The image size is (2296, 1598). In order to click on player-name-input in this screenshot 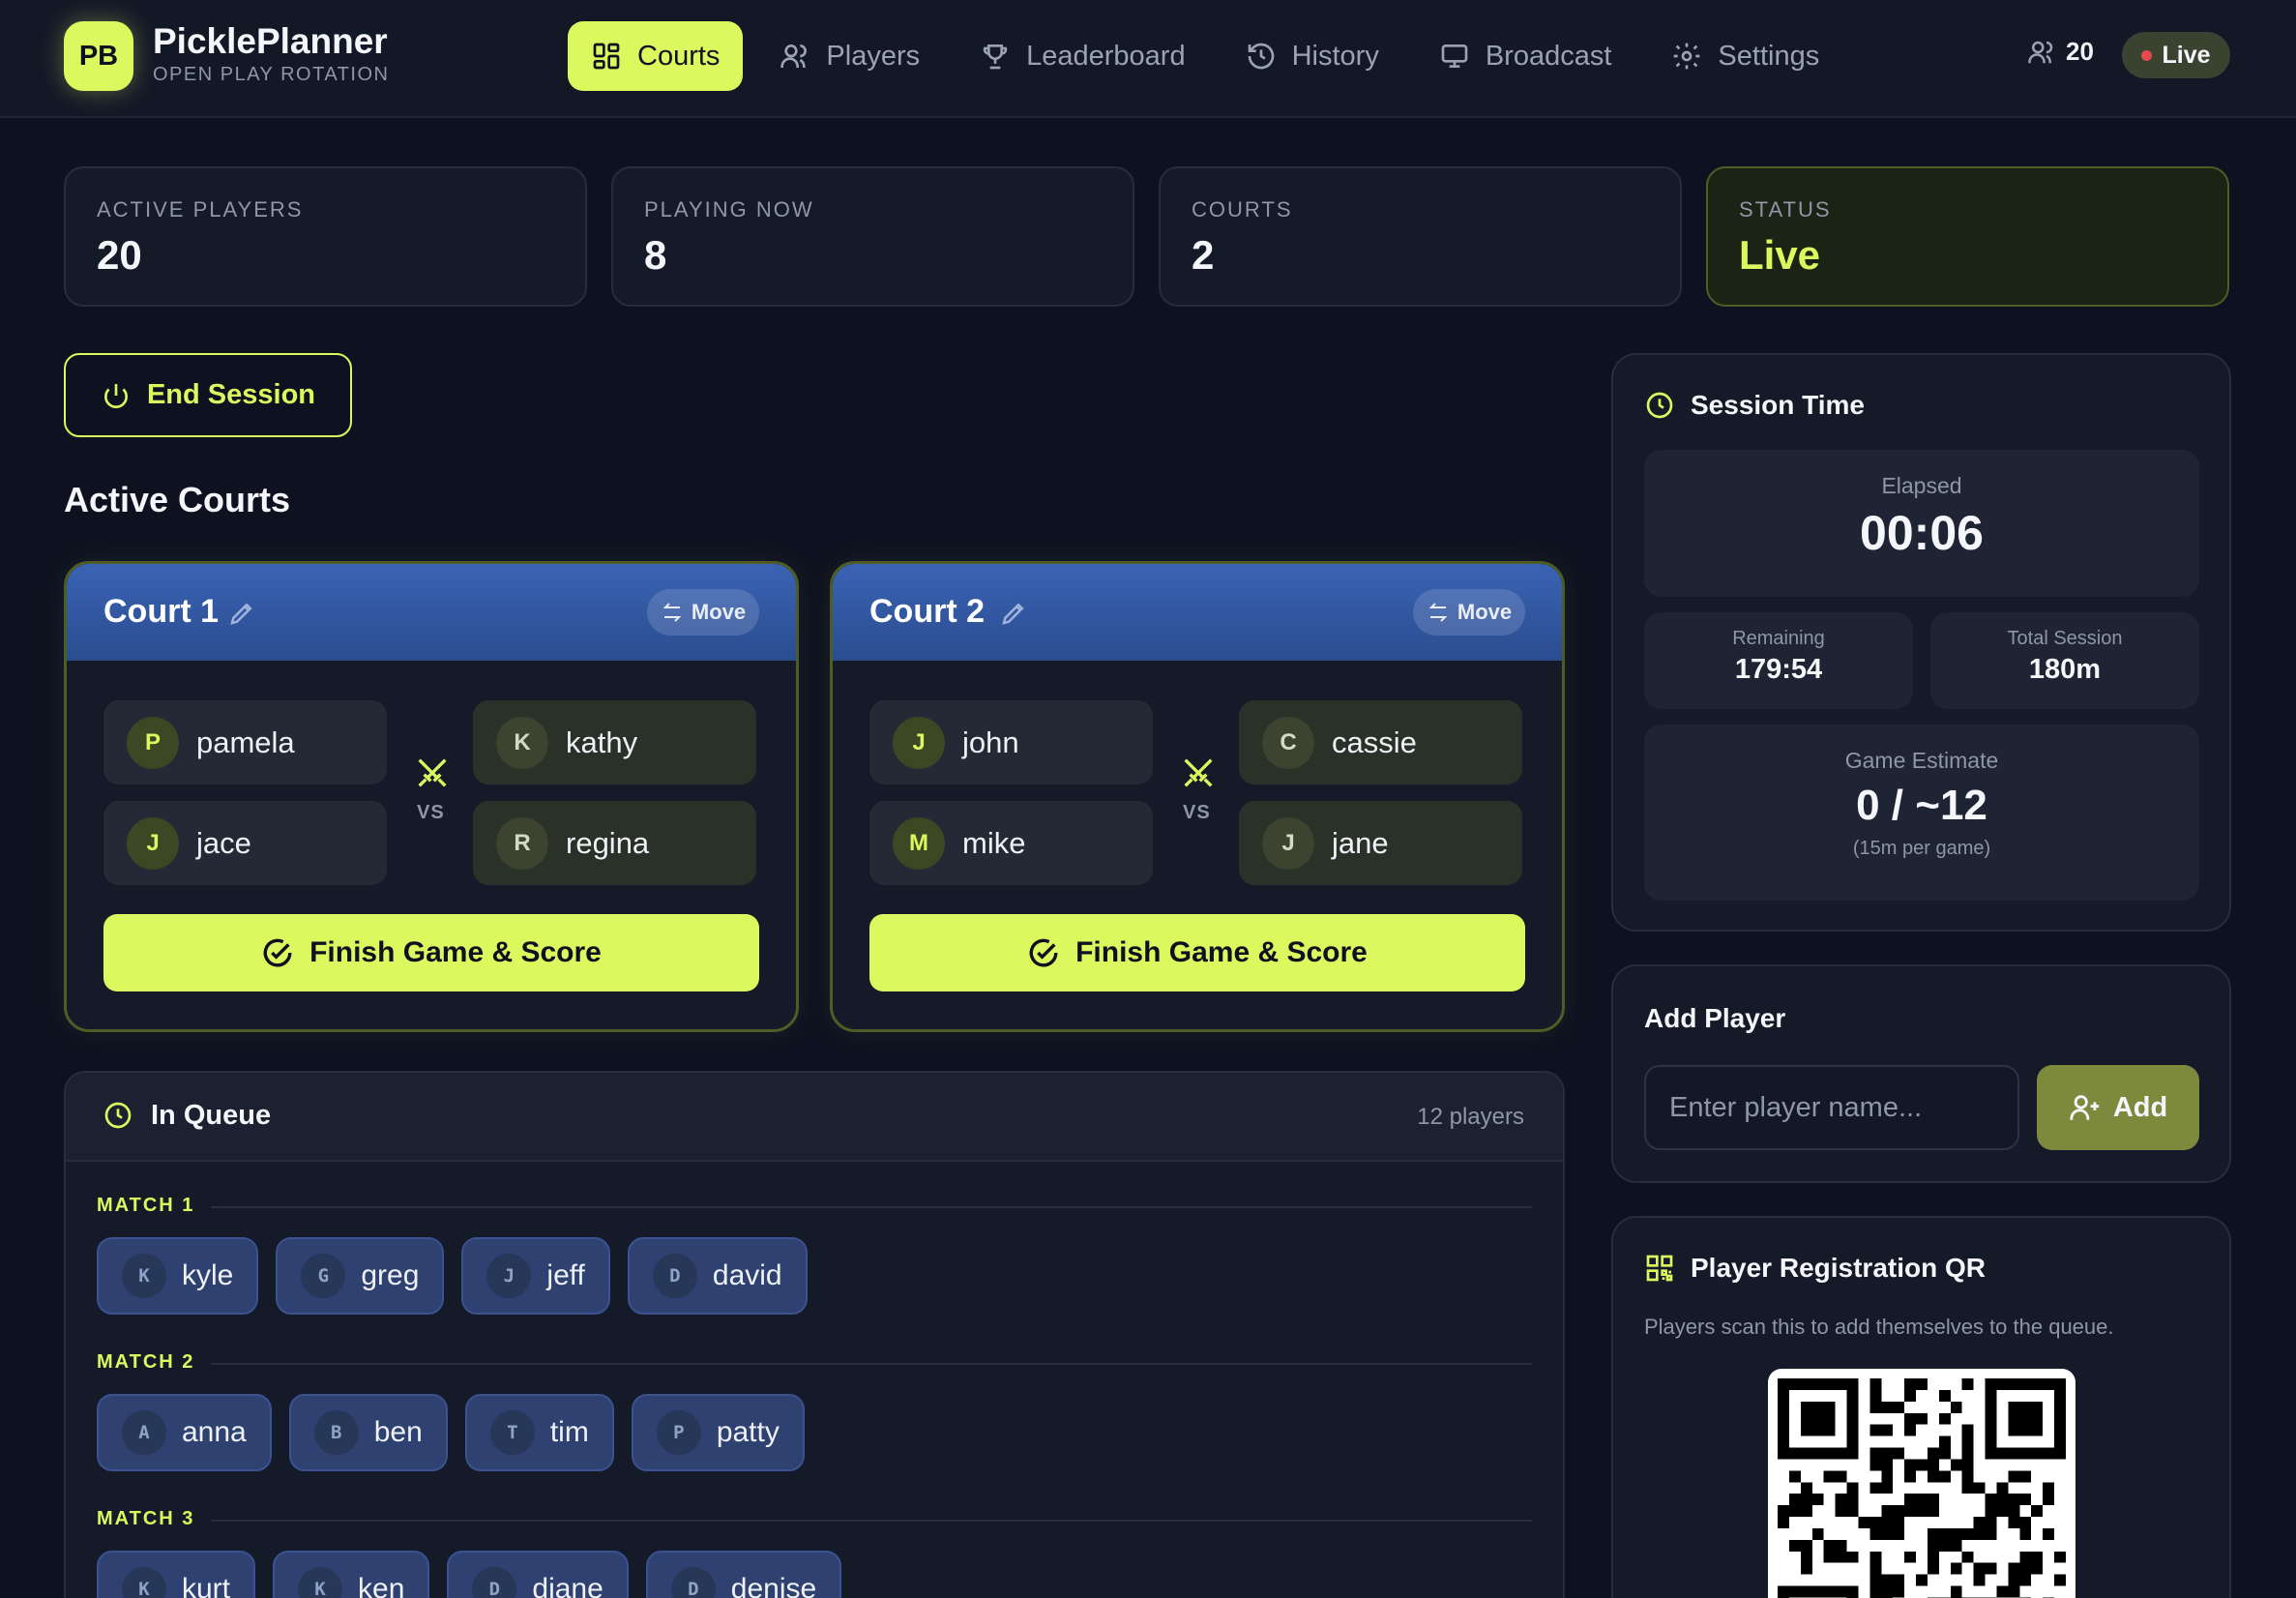, I will do `click(1831, 1107)`.